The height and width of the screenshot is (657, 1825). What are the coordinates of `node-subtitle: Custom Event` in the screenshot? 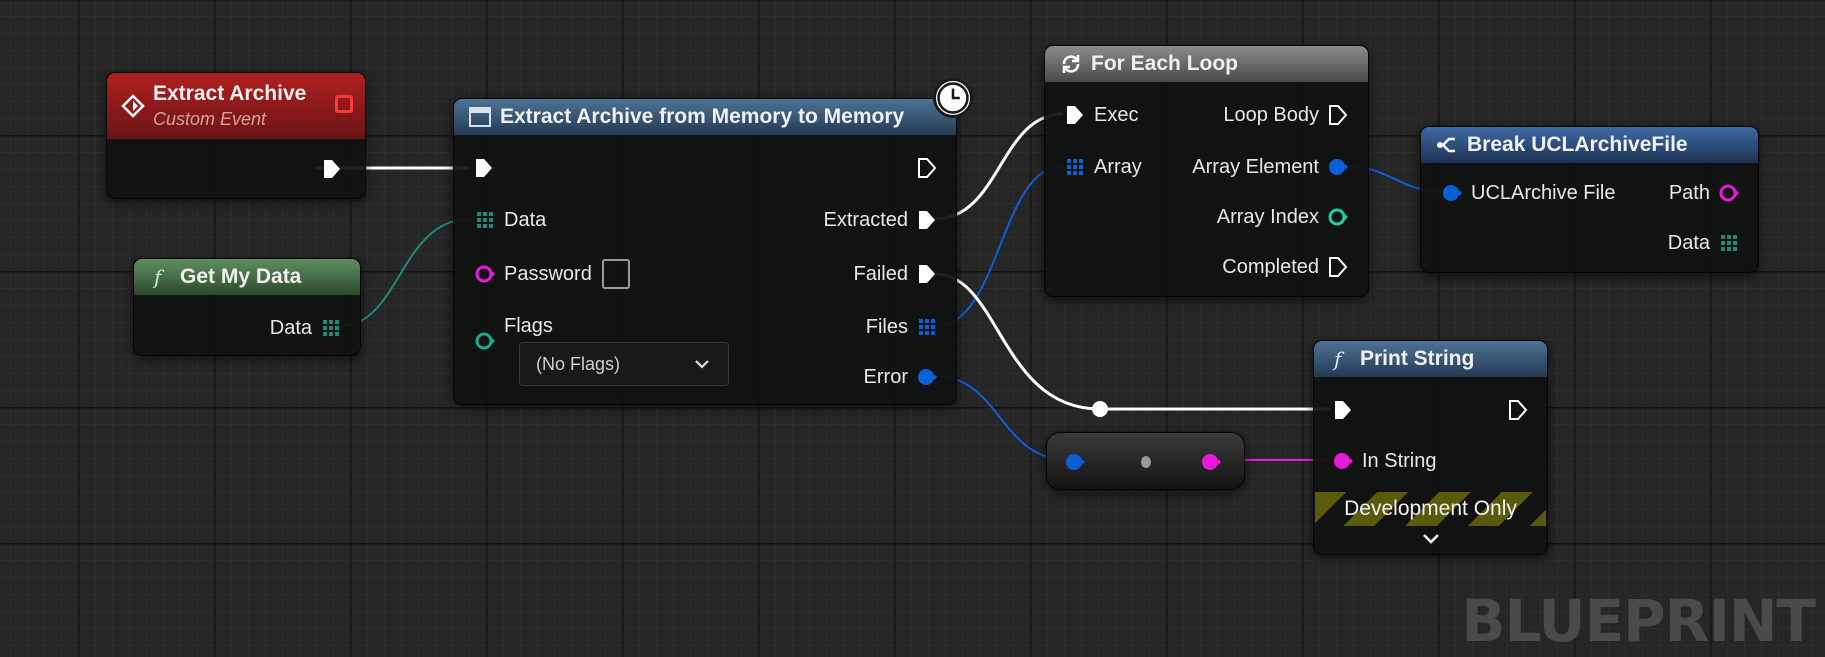 It's located at (210, 119).